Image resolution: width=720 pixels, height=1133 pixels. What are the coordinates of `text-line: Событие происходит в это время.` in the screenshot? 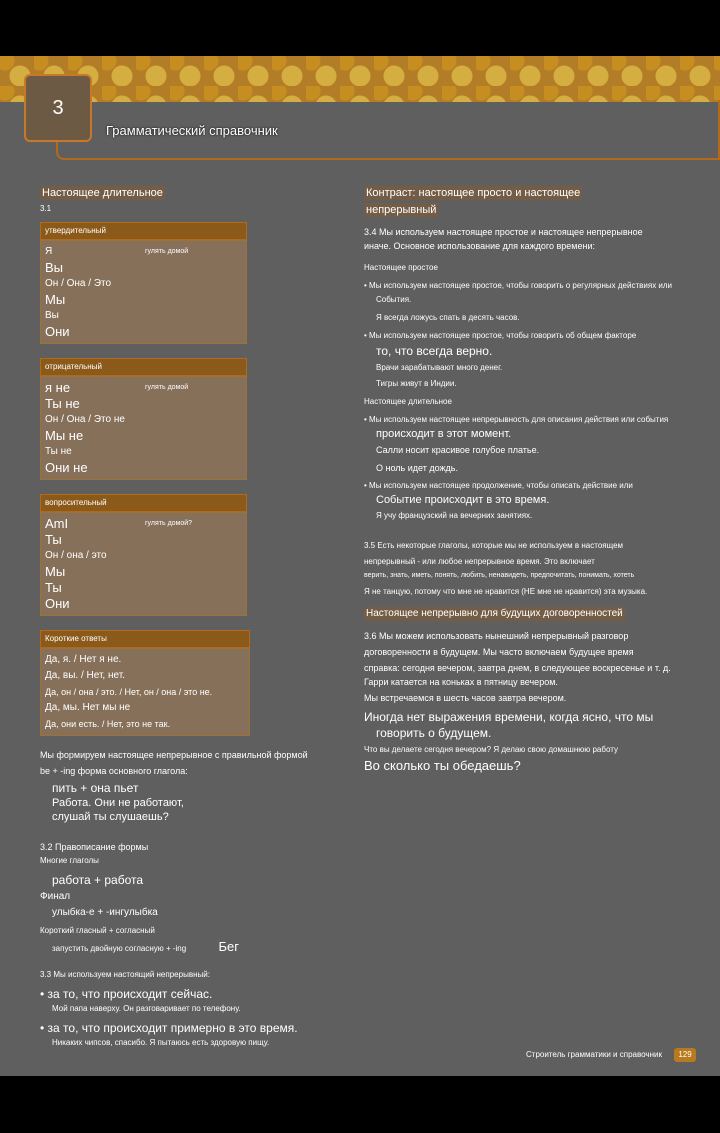 It's located at (463, 500).